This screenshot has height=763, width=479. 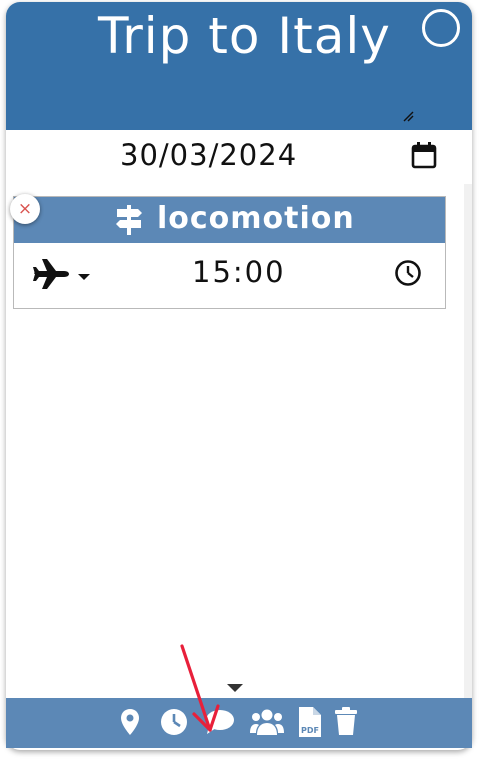 I want to click on resize-handle-icon, so click(x=408, y=116).